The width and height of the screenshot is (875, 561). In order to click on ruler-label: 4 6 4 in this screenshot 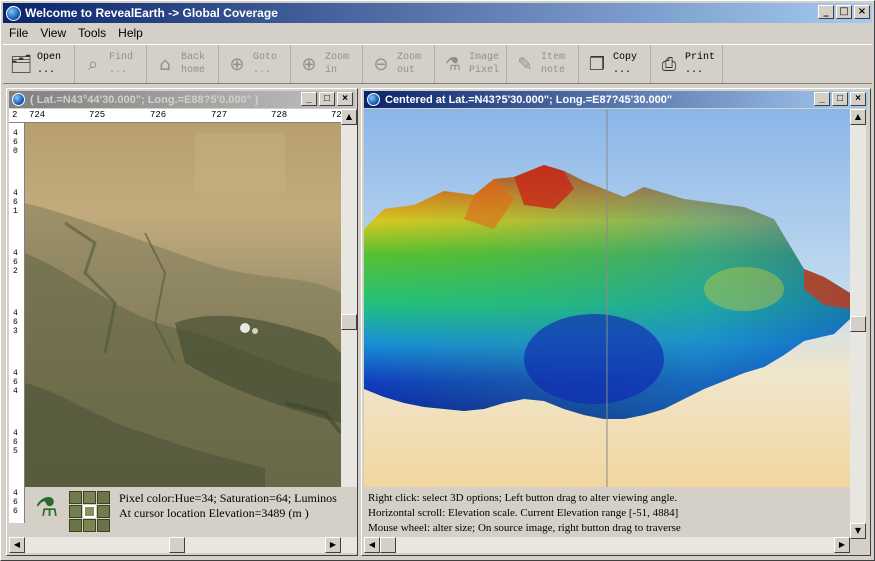, I will do `click(15, 382)`.